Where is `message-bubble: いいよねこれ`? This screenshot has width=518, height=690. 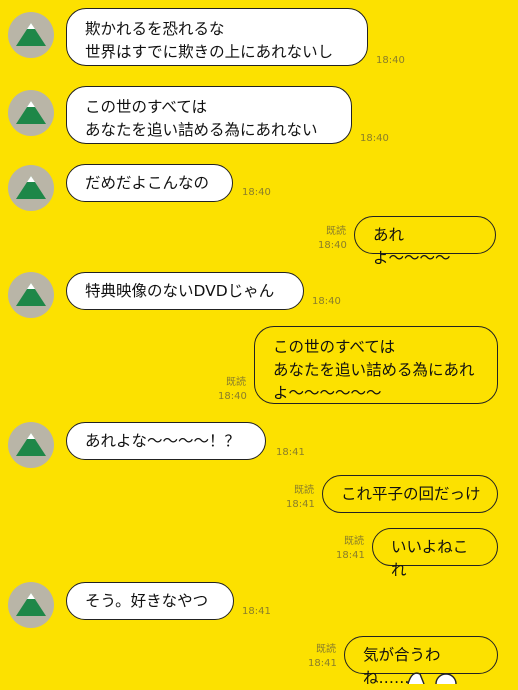 message-bubble: いいよねこれ is located at coordinates (435, 553).